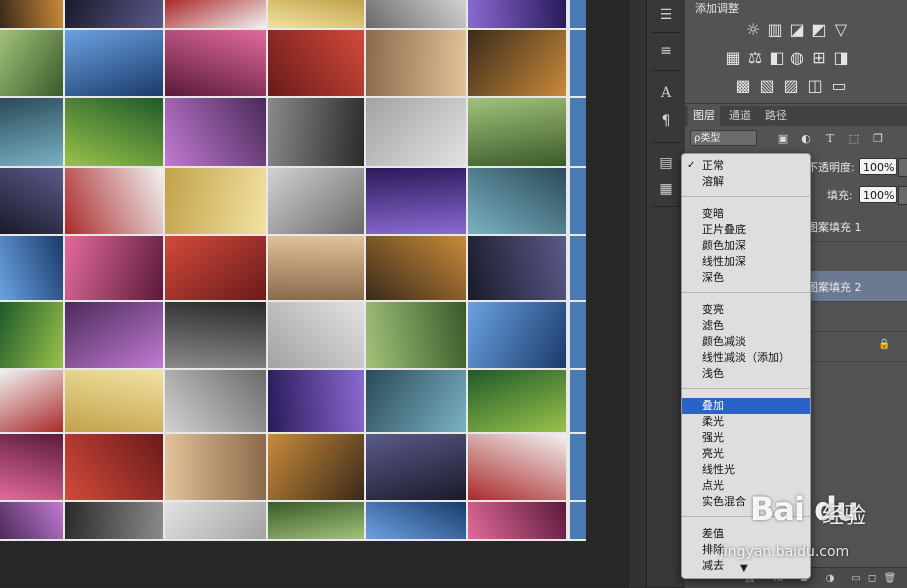  I want to click on curves-icon: ◪, so click(797, 29).